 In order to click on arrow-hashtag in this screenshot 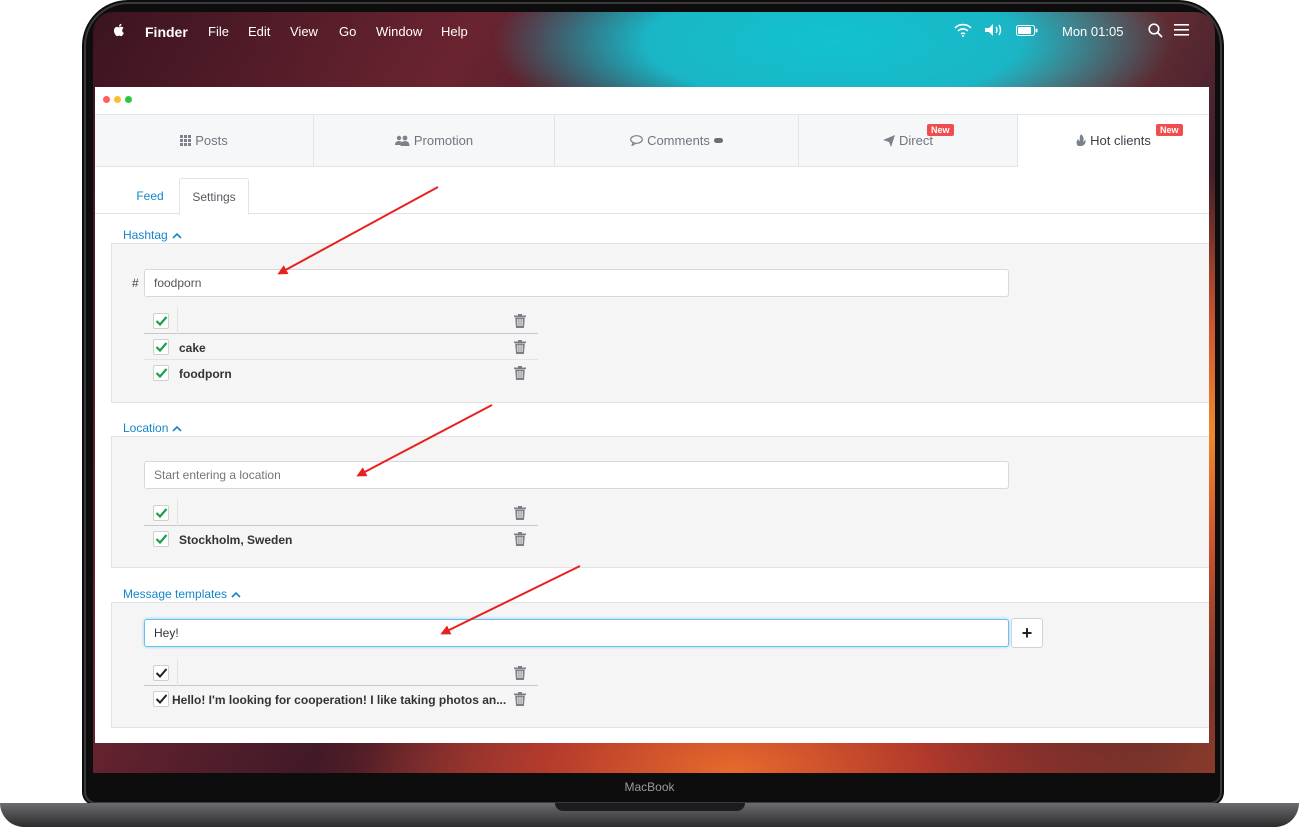, I will do `click(358, 230)`.